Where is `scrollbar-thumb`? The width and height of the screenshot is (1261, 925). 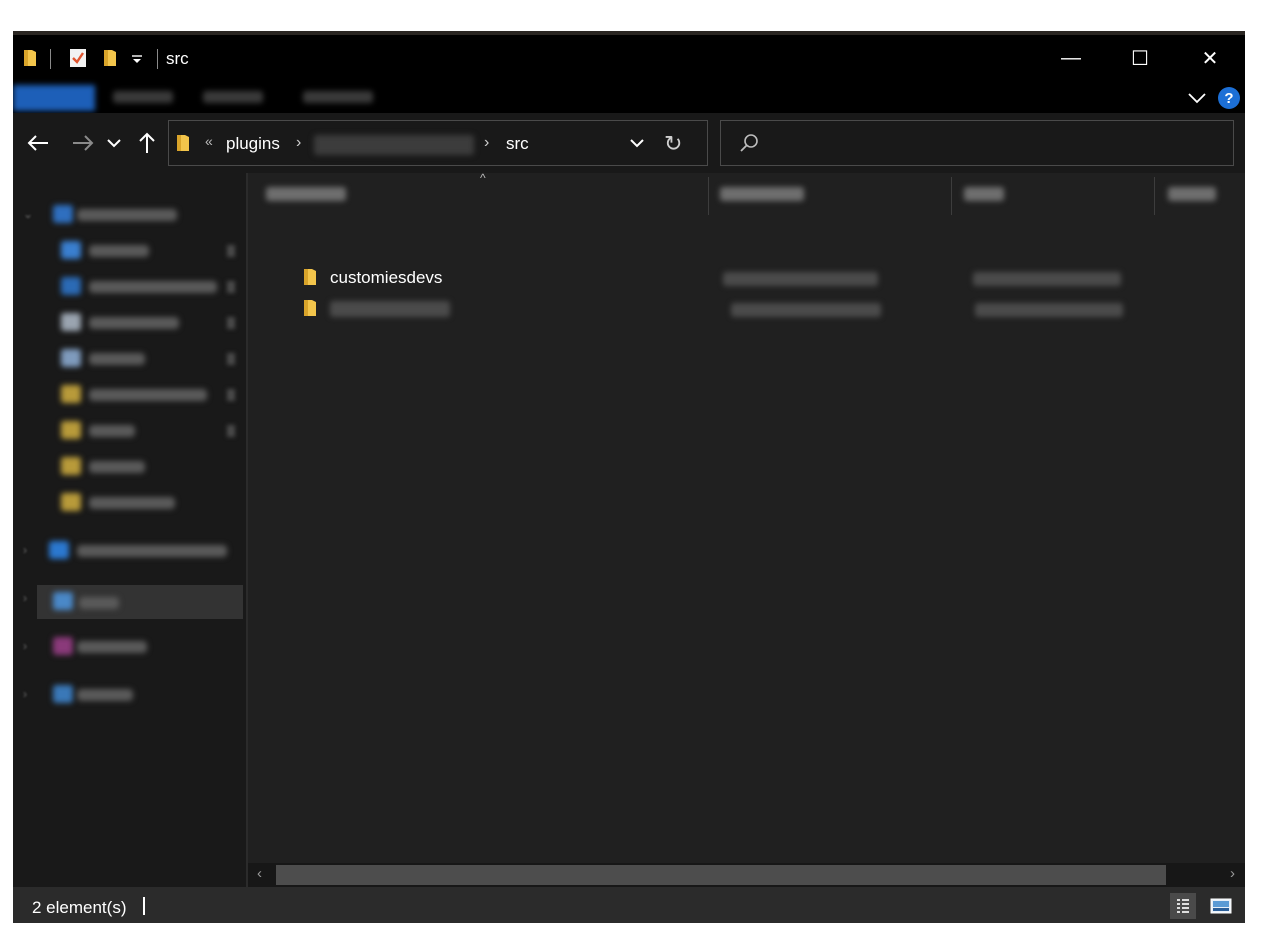
scrollbar-thumb is located at coordinates (721, 875).